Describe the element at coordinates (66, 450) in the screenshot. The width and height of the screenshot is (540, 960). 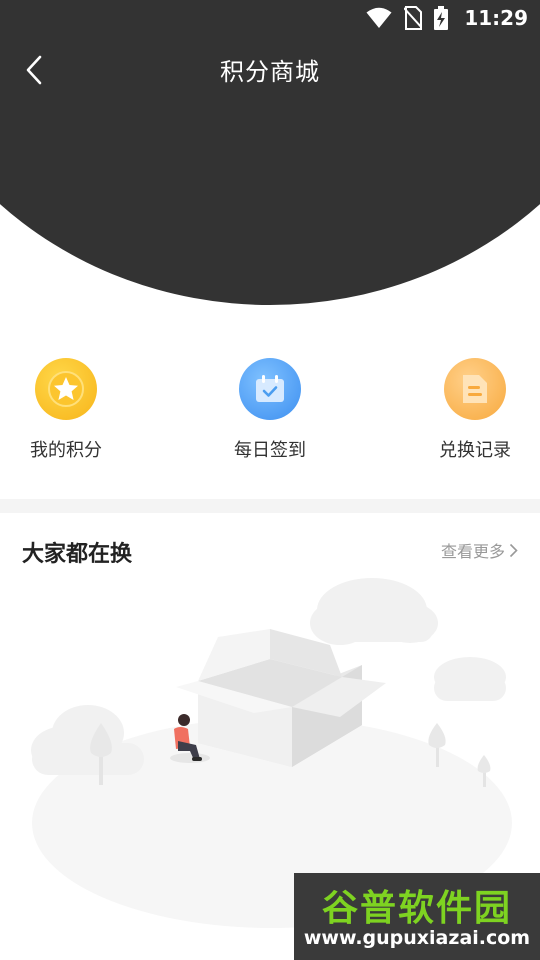
I see `shortcut-label: 我的积分` at that location.